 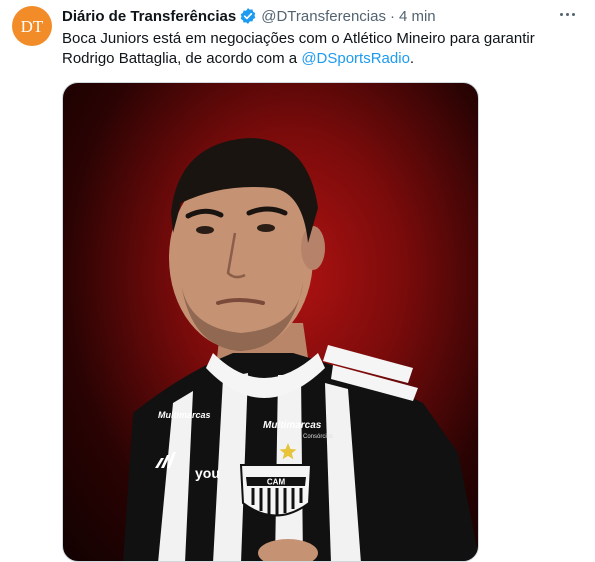 I want to click on shirt-sponsor-chest: Multimarcas, so click(x=292, y=425).